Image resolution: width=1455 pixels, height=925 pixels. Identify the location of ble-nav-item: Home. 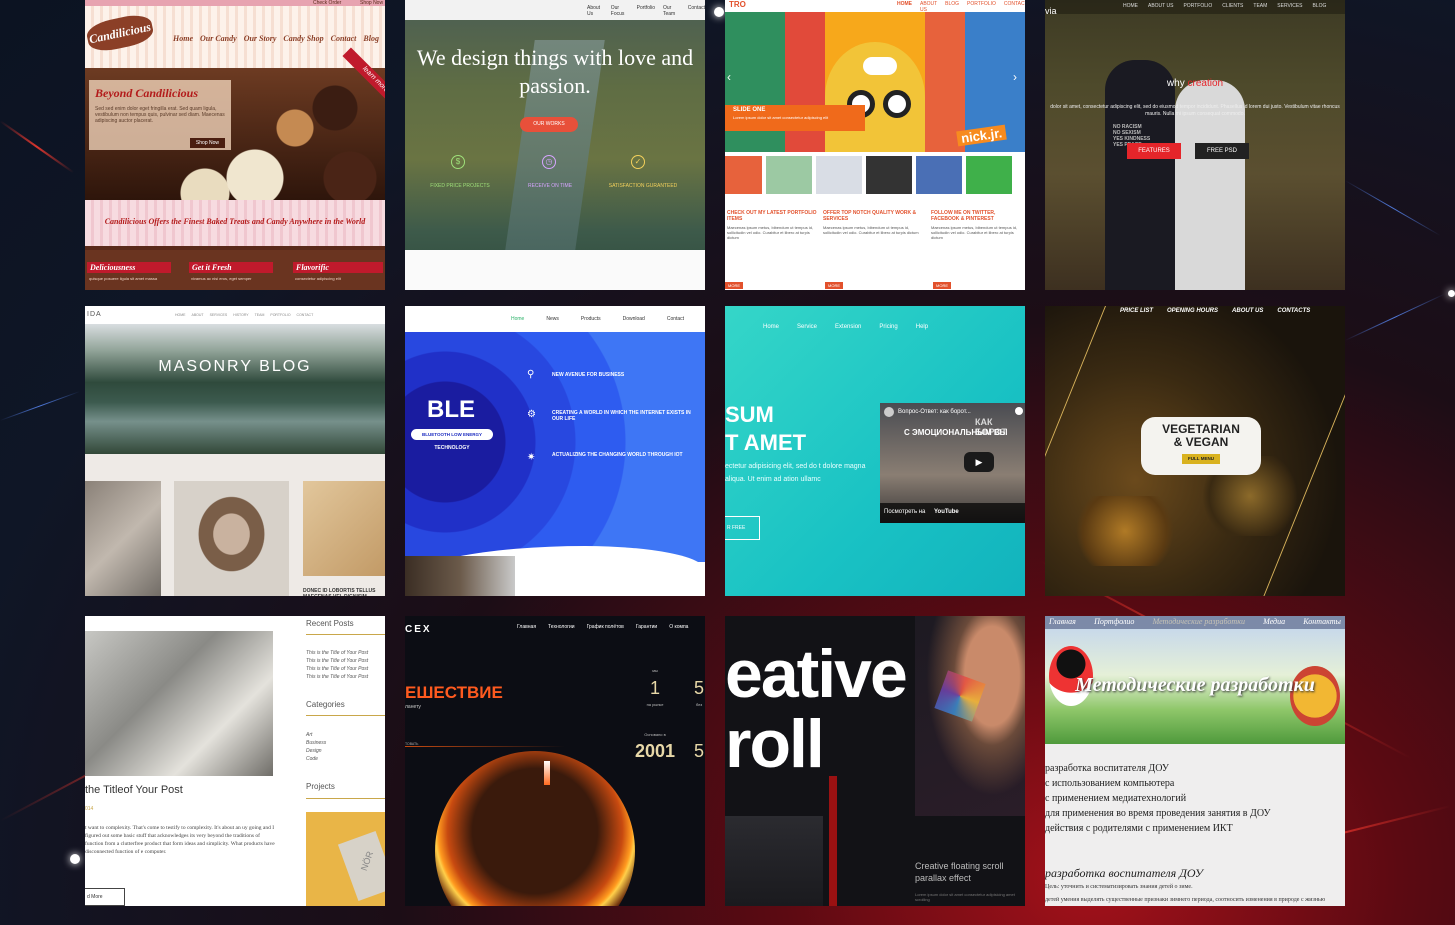
(517, 319).